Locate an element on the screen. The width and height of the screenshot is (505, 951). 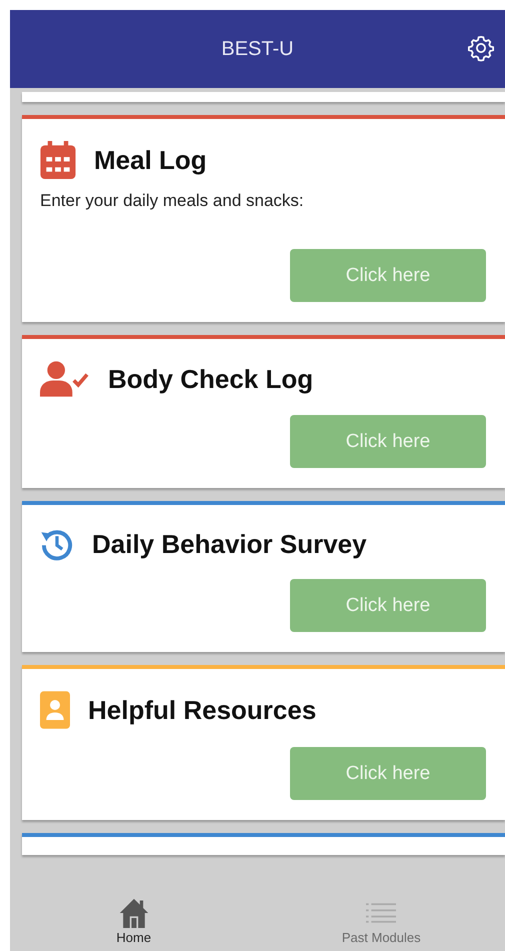
card-title: Helpful Resources is located at coordinates (202, 710).